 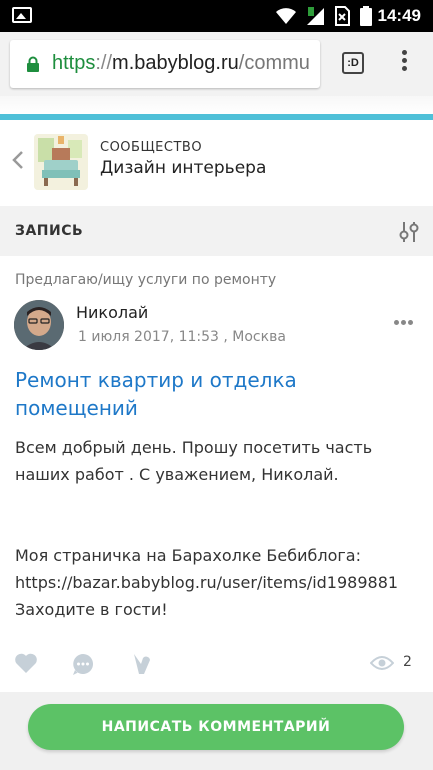 I want to click on tabs-button: :D, so click(x=353, y=63).